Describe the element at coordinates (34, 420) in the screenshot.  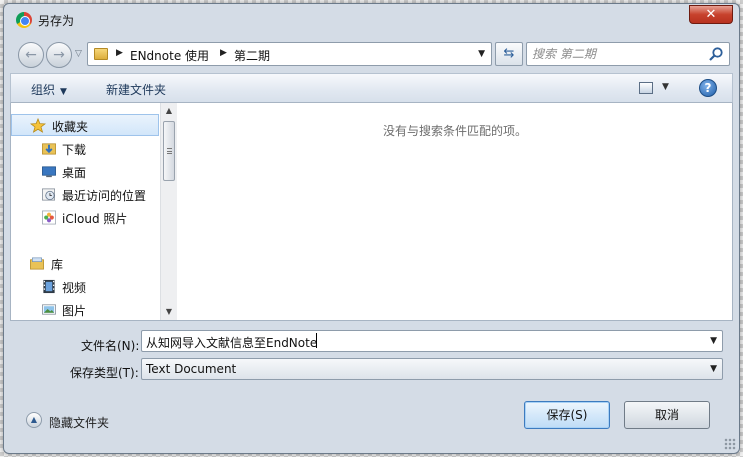
I see `chevron-up-icon: ▲` at that location.